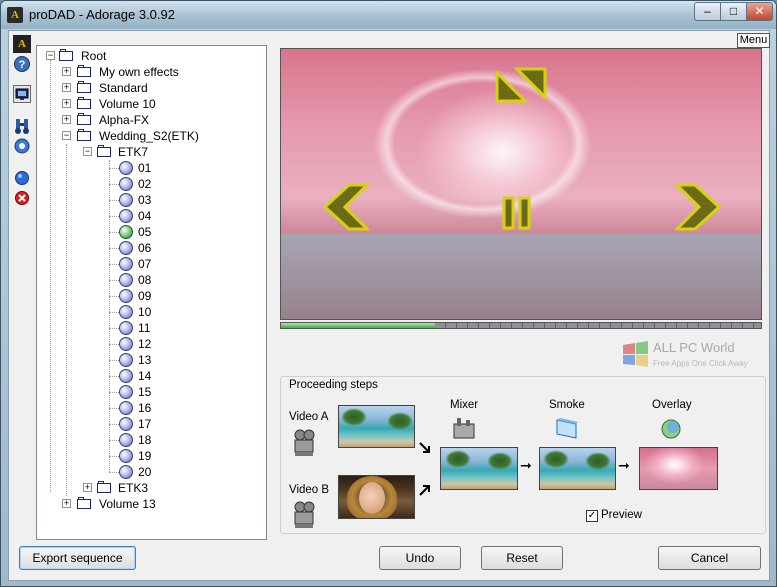 The height and width of the screenshot is (587, 777). I want to click on menu-button: Menu, so click(753, 40).